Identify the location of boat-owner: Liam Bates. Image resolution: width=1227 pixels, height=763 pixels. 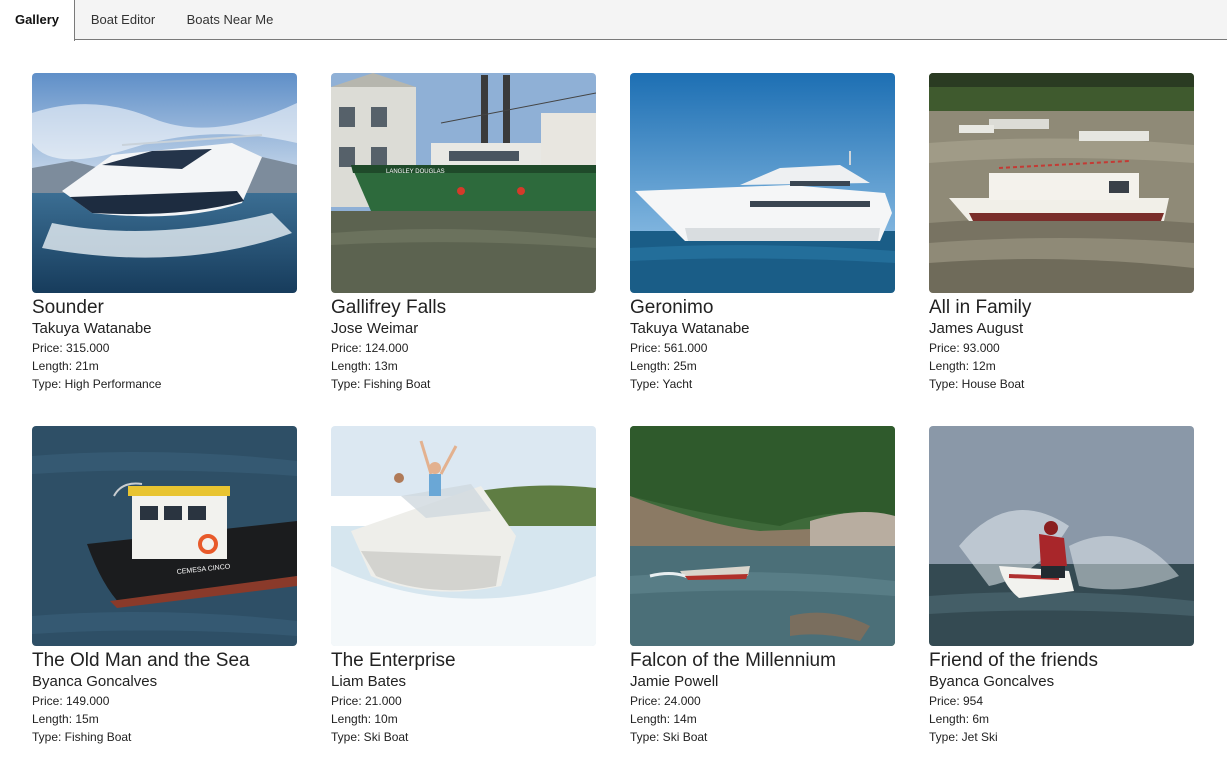
(369, 681).